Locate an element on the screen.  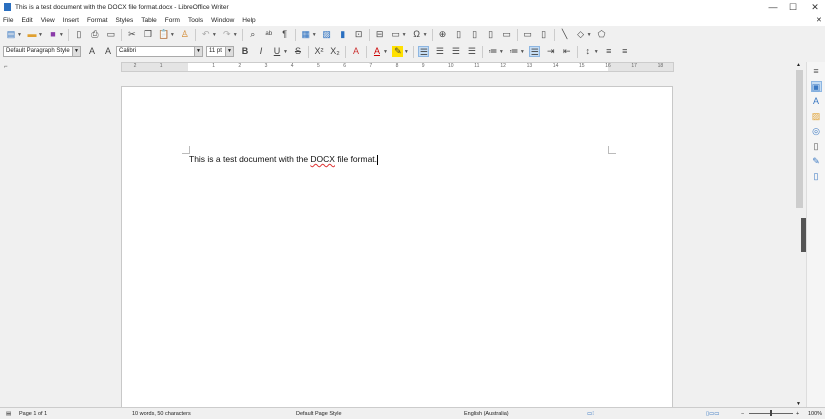
style-inspector-icon: ✎ is located at coordinates (816, 161).